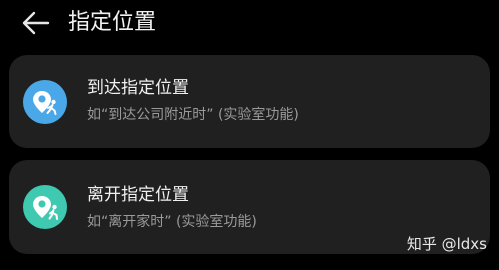 This screenshot has width=499, height=270. What do you see at coordinates (138, 88) in the screenshot?
I see `card-title: 到达指定位置` at bounding box center [138, 88].